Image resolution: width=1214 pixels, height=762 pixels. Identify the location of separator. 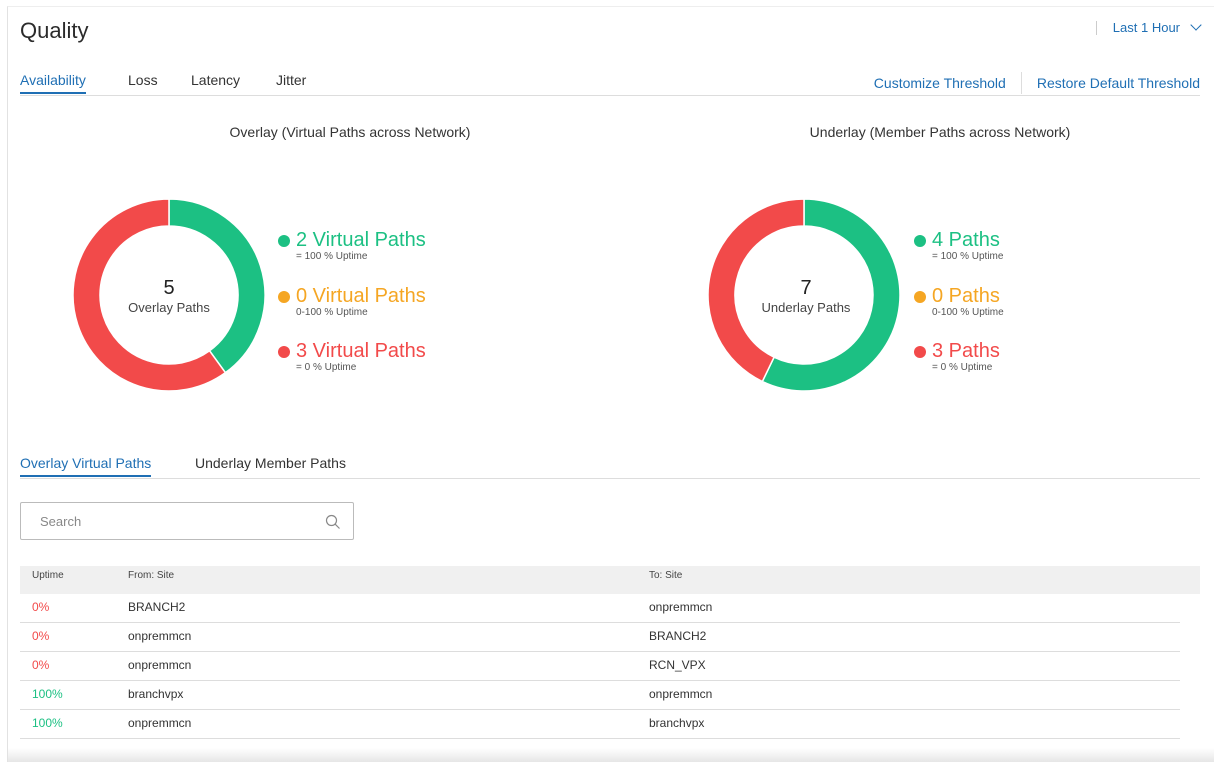
(1096, 27).